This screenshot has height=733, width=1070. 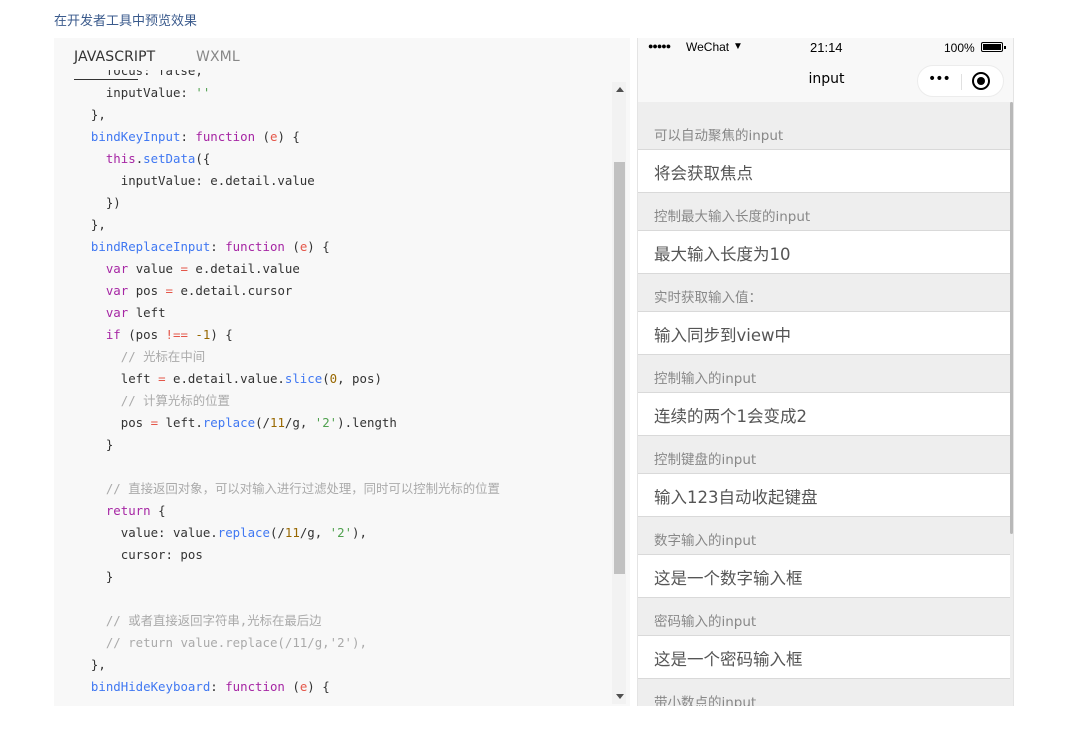 I want to click on battery-icon, so click(x=993, y=47).